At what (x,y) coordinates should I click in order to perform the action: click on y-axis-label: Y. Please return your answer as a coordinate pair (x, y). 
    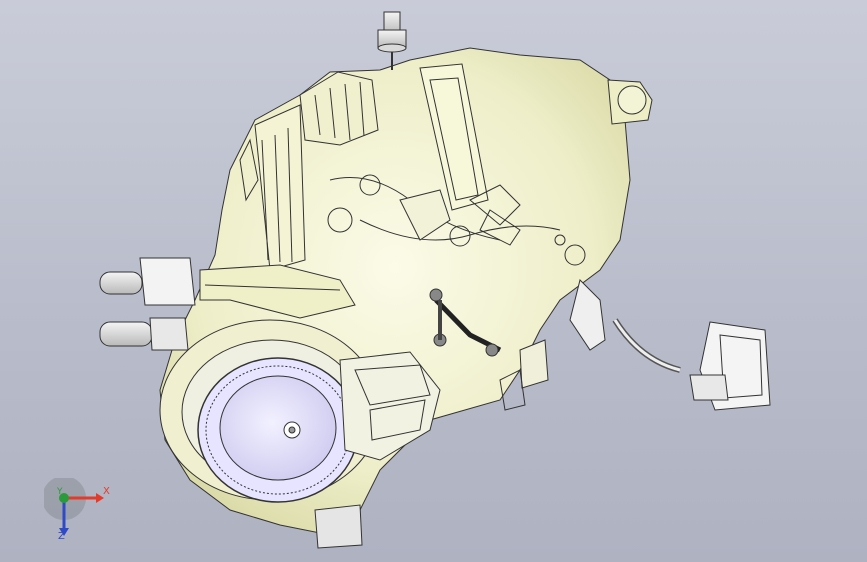
    Looking at the image, I should click on (60, 492).